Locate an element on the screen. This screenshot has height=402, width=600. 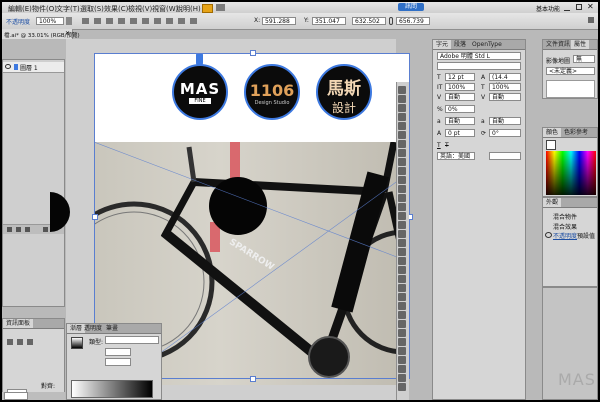
arrange-icon is located at coordinates (220, 7).